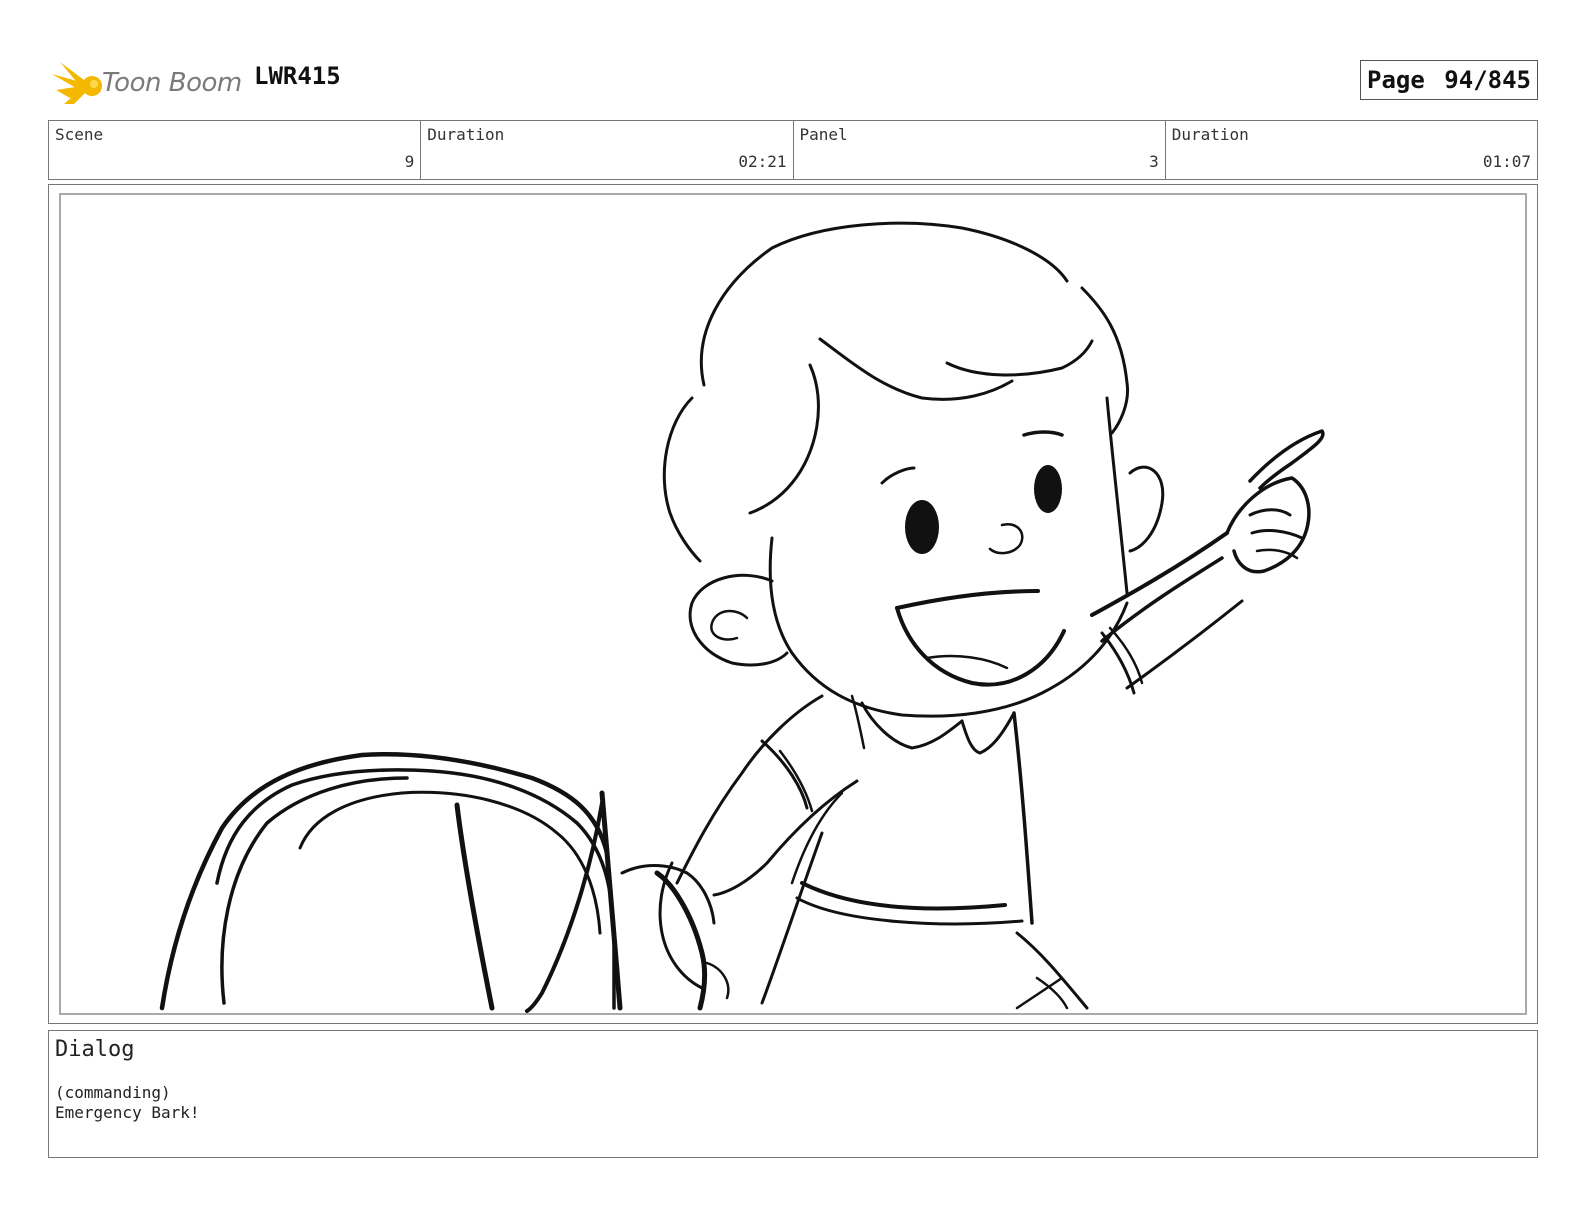  I want to click on panel-cell: Panel 3, so click(980, 150).